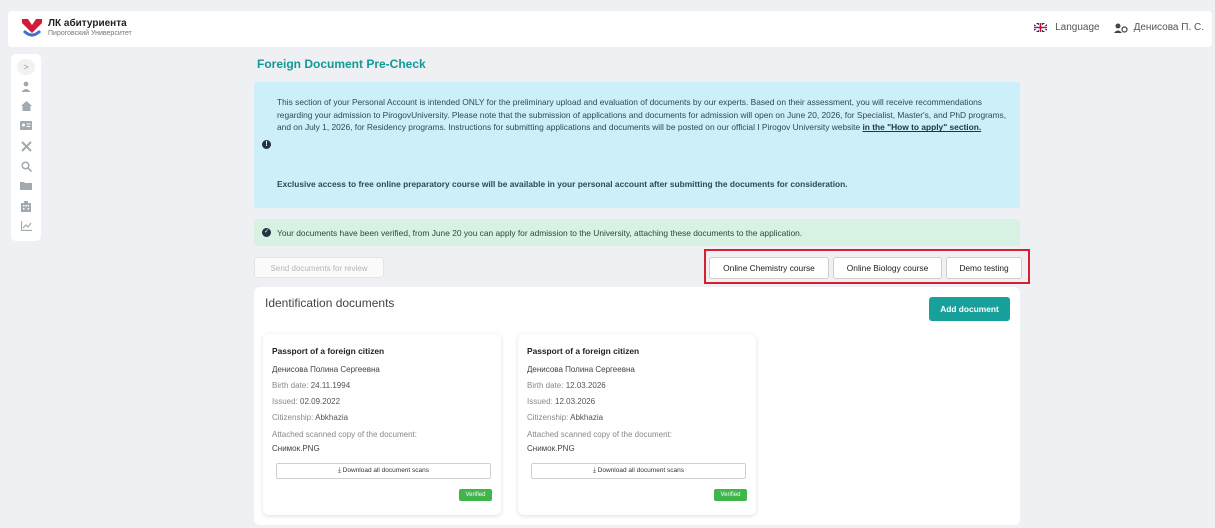 The width and height of the screenshot is (1215, 528). Describe the element at coordinates (26, 67) in the screenshot. I see `chevron-right-icon: >` at that location.